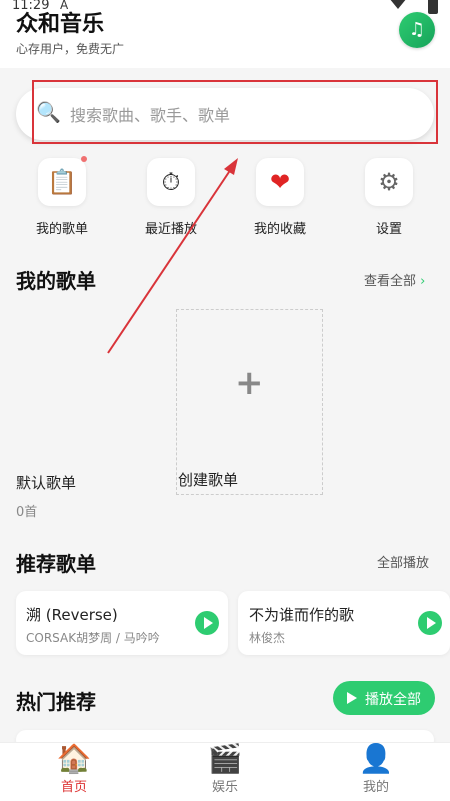  What do you see at coordinates (224, 787) in the screenshot?
I see `nav-label-entertainment: 娱乐` at bounding box center [224, 787].